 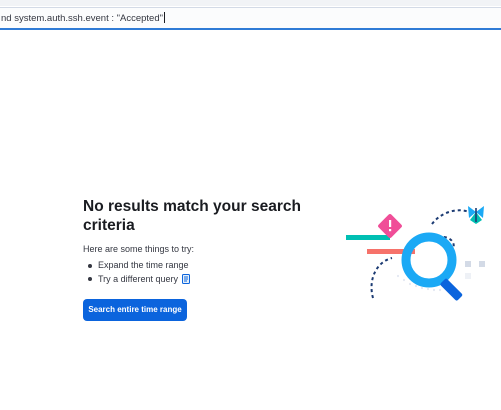 I want to click on warning-icon, so click(x=390, y=226).